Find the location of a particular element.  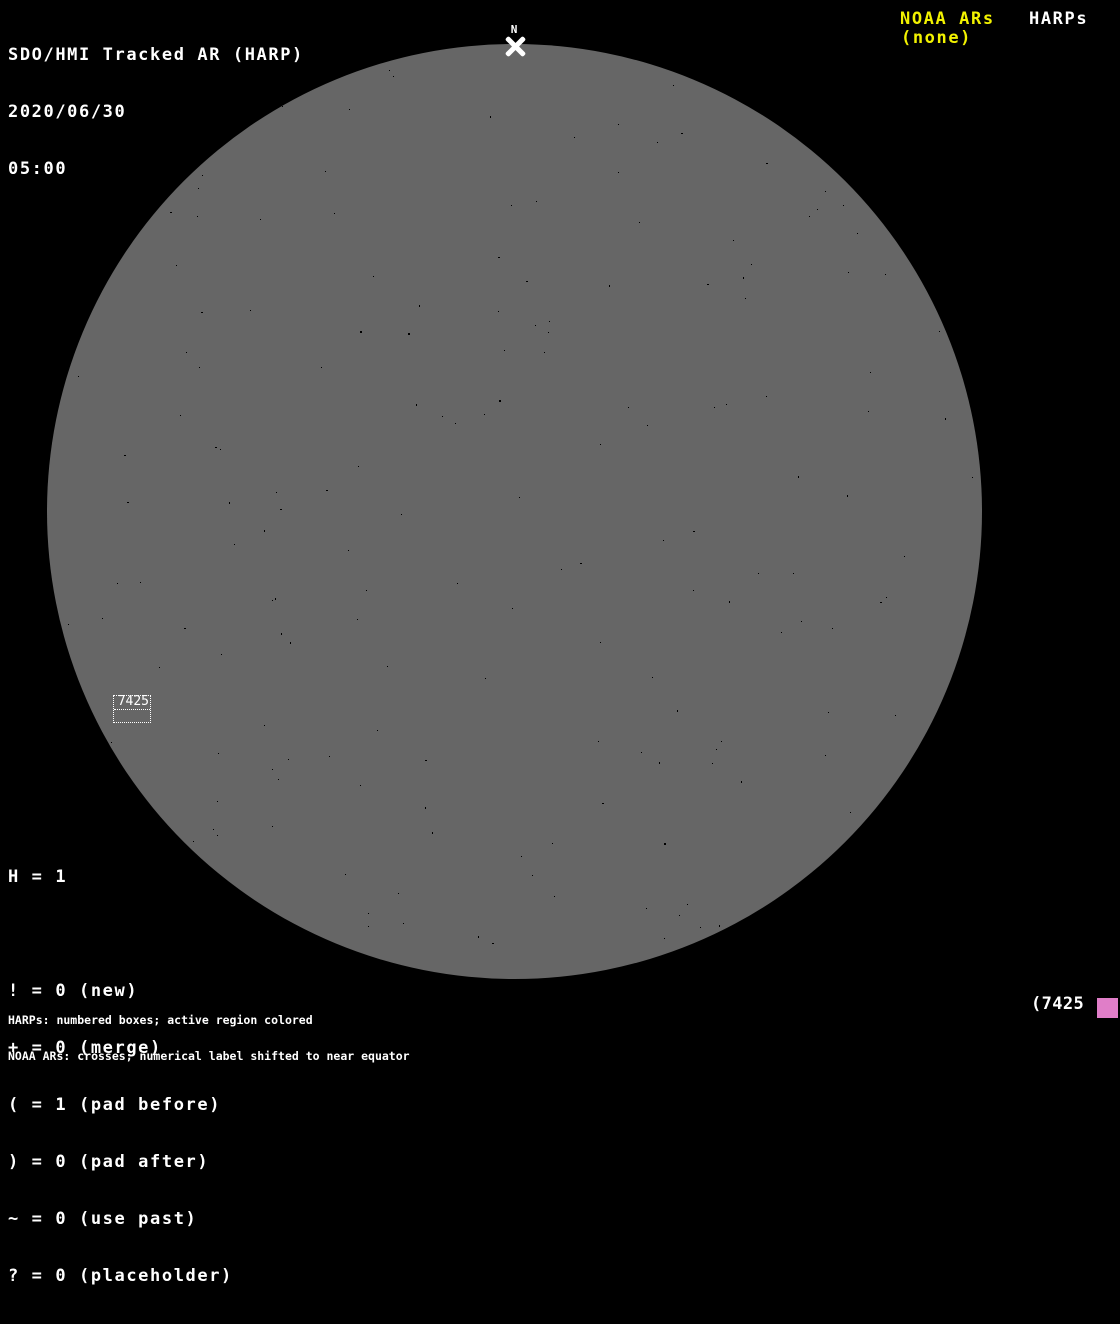

legend-flag-pad-before: ( = 1 (pad before) is located at coordinates (115, 1105).